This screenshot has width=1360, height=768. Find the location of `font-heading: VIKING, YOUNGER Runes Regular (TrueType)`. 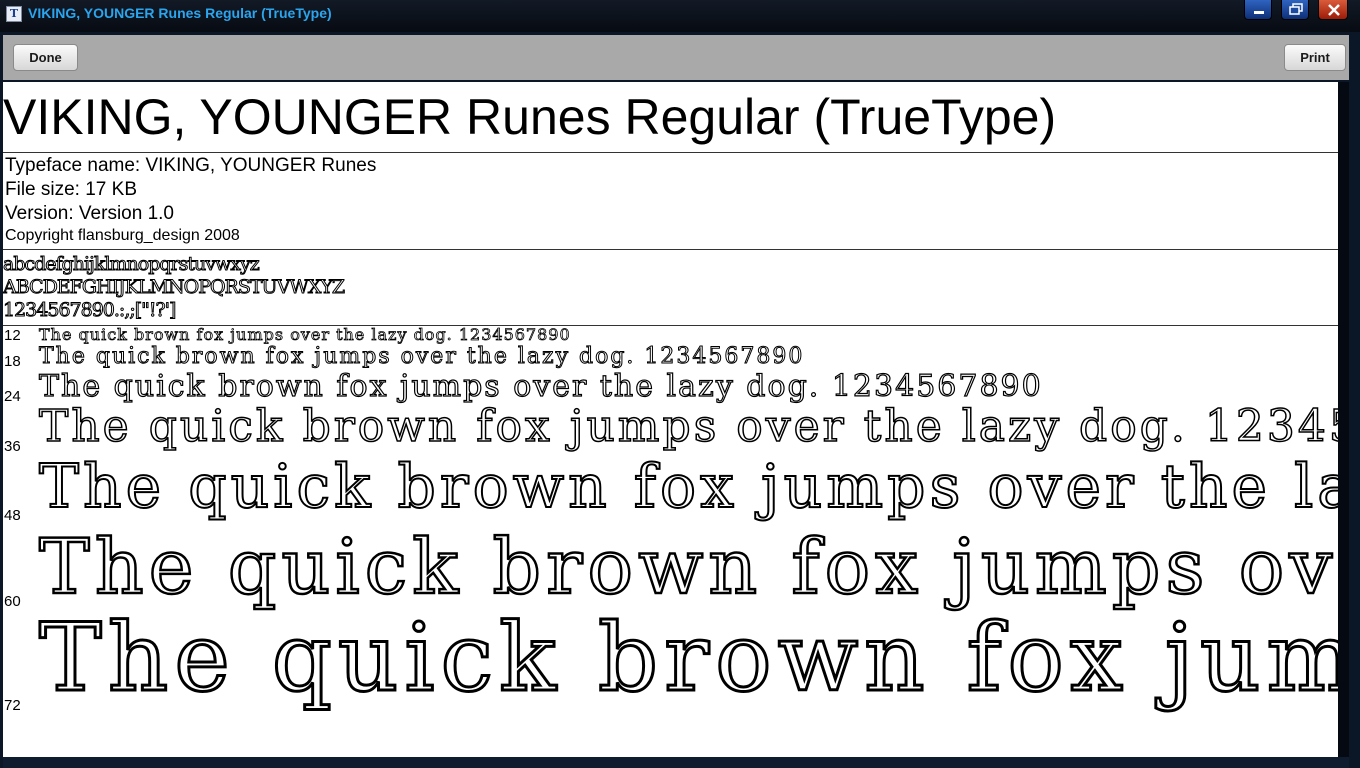

font-heading: VIKING, YOUNGER Runes Regular (TrueType) is located at coordinates (530, 117).